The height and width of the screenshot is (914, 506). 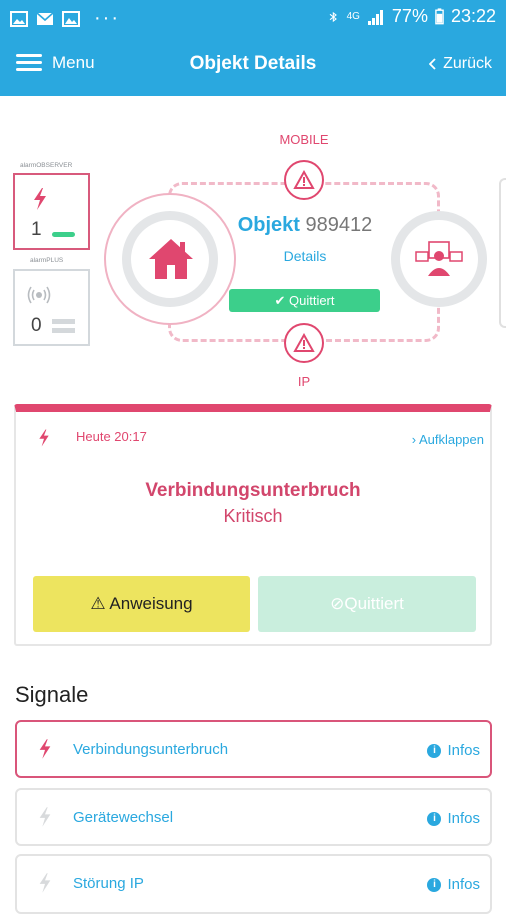 What do you see at coordinates (339, 225) in the screenshot?
I see `object-number: 989412` at bounding box center [339, 225].